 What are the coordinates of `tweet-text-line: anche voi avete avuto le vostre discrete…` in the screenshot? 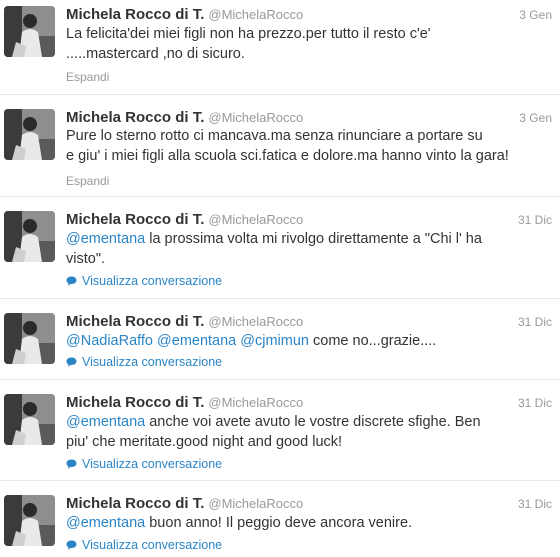 It's located at (313, 422).